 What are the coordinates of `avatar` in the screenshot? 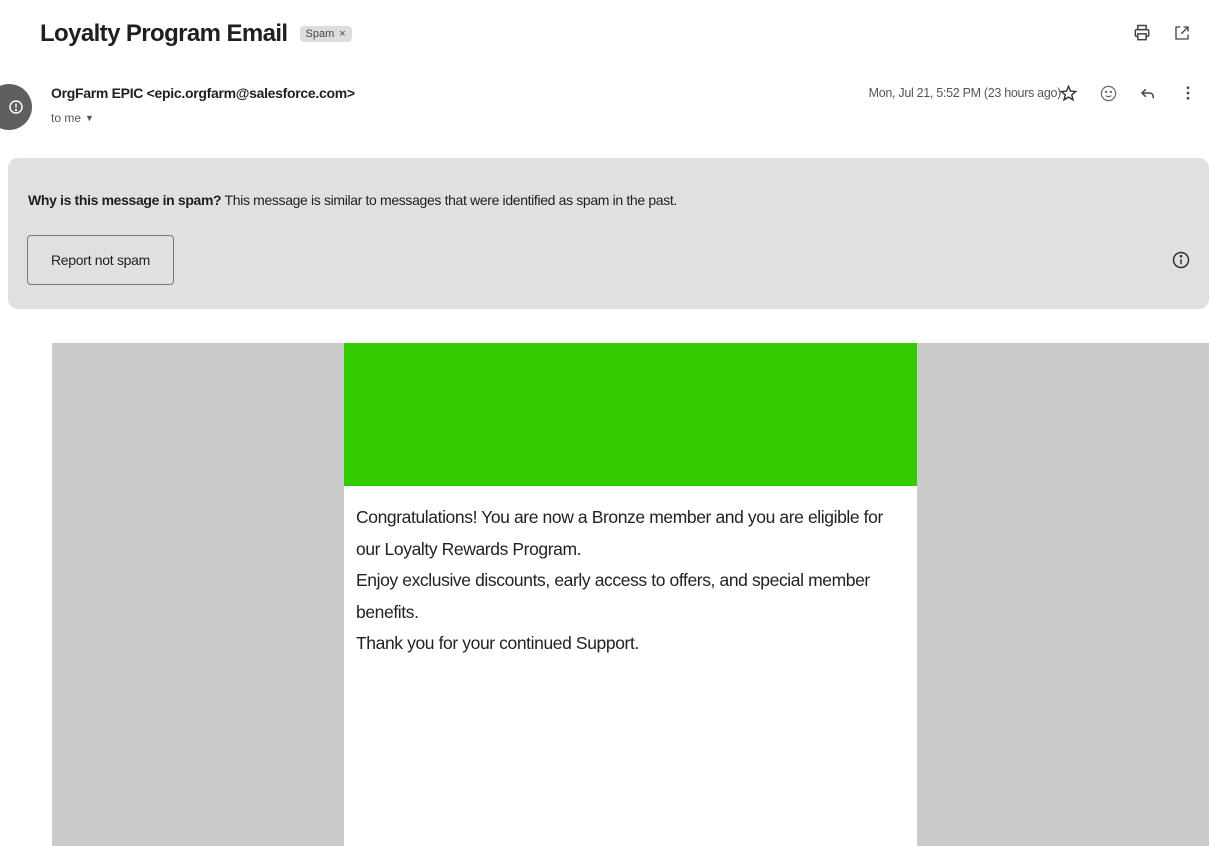 It's located at (16, 107).